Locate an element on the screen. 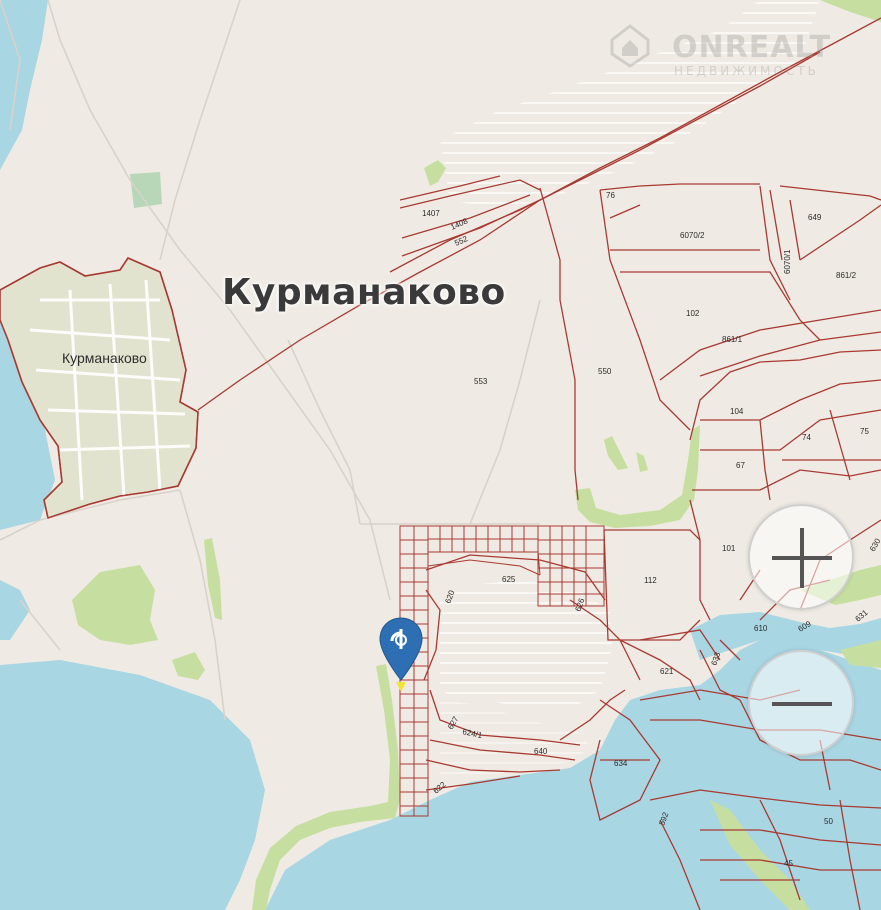  plot-label: 74 is located at coordinates (806, 437).